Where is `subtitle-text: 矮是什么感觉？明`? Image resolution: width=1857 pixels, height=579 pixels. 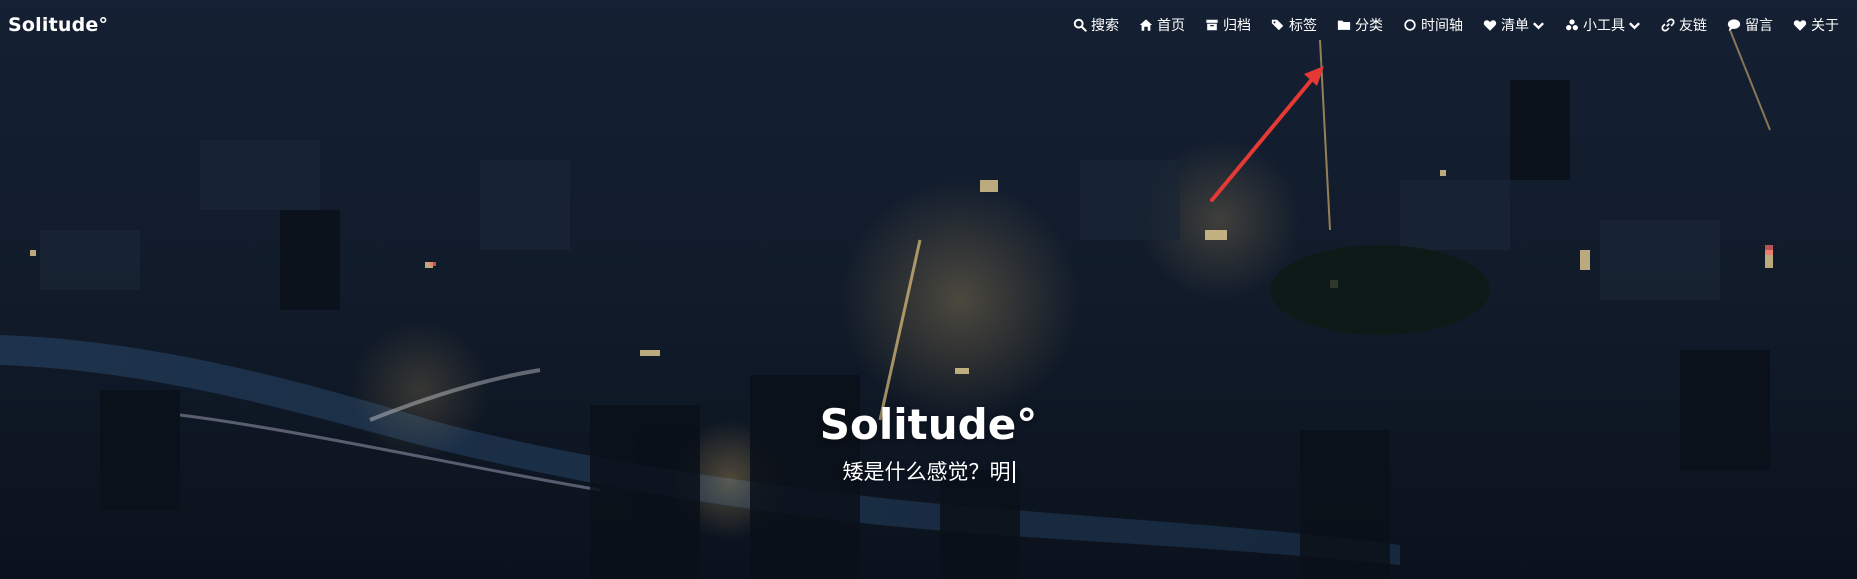
subtitle-text: 矮是什么感觉？明 is located at coordinates (926, 472).